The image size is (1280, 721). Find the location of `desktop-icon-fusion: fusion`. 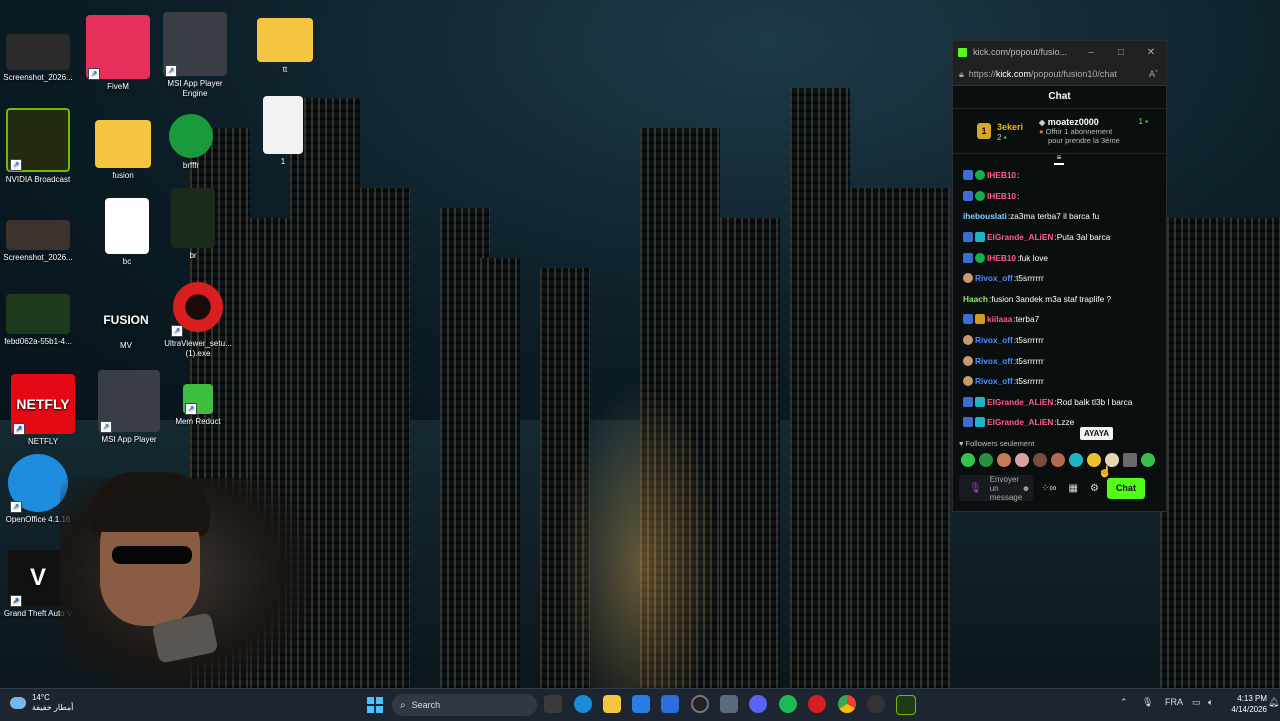

desktop-icon-fusion: fusion is located at coordinates (123, 150).